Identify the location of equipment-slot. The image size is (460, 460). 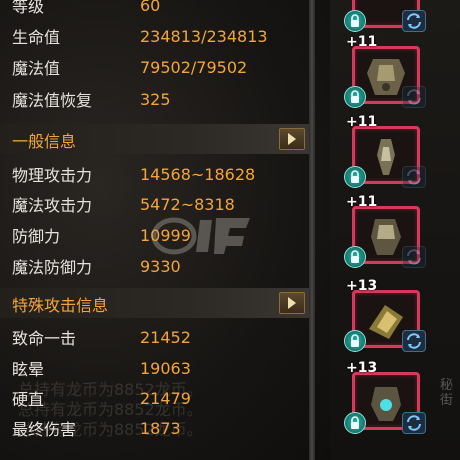
(391, 16).